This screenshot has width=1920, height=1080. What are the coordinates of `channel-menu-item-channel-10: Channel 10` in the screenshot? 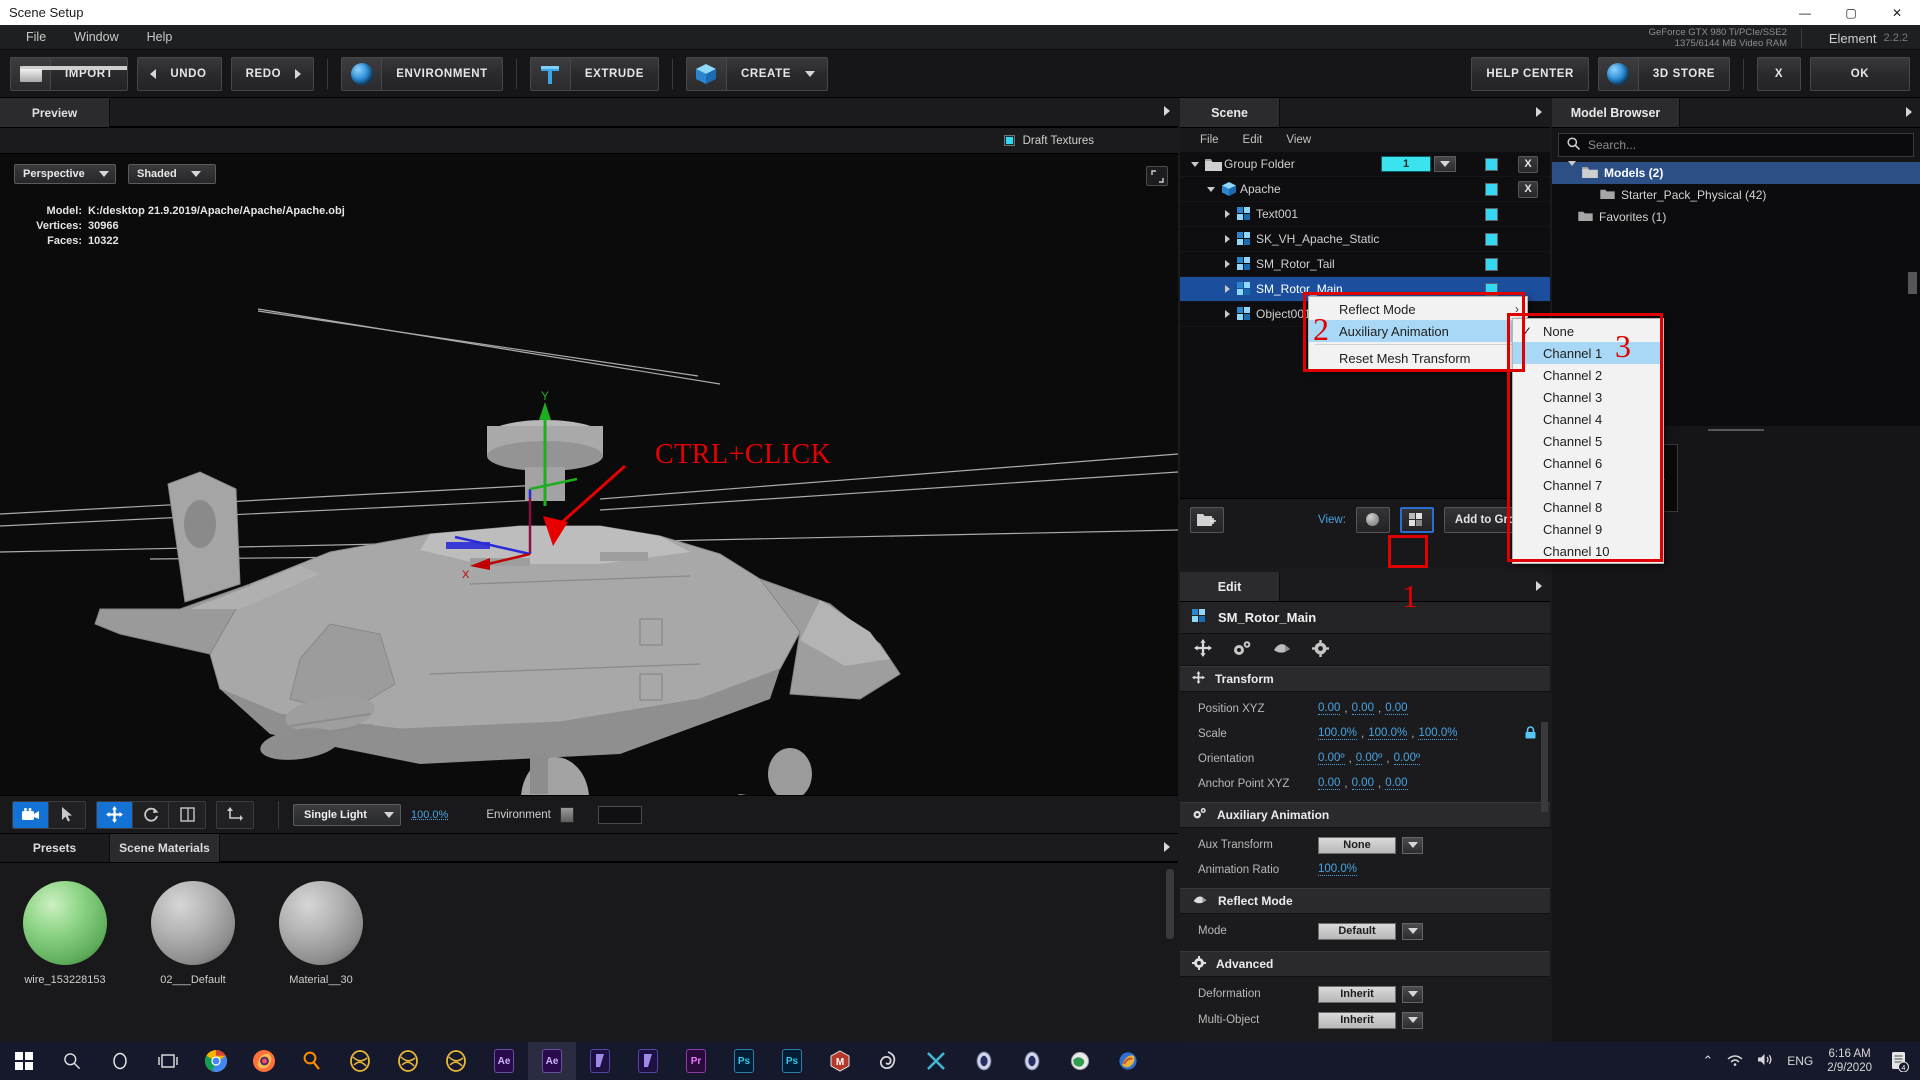 It's located at (1588, 551).